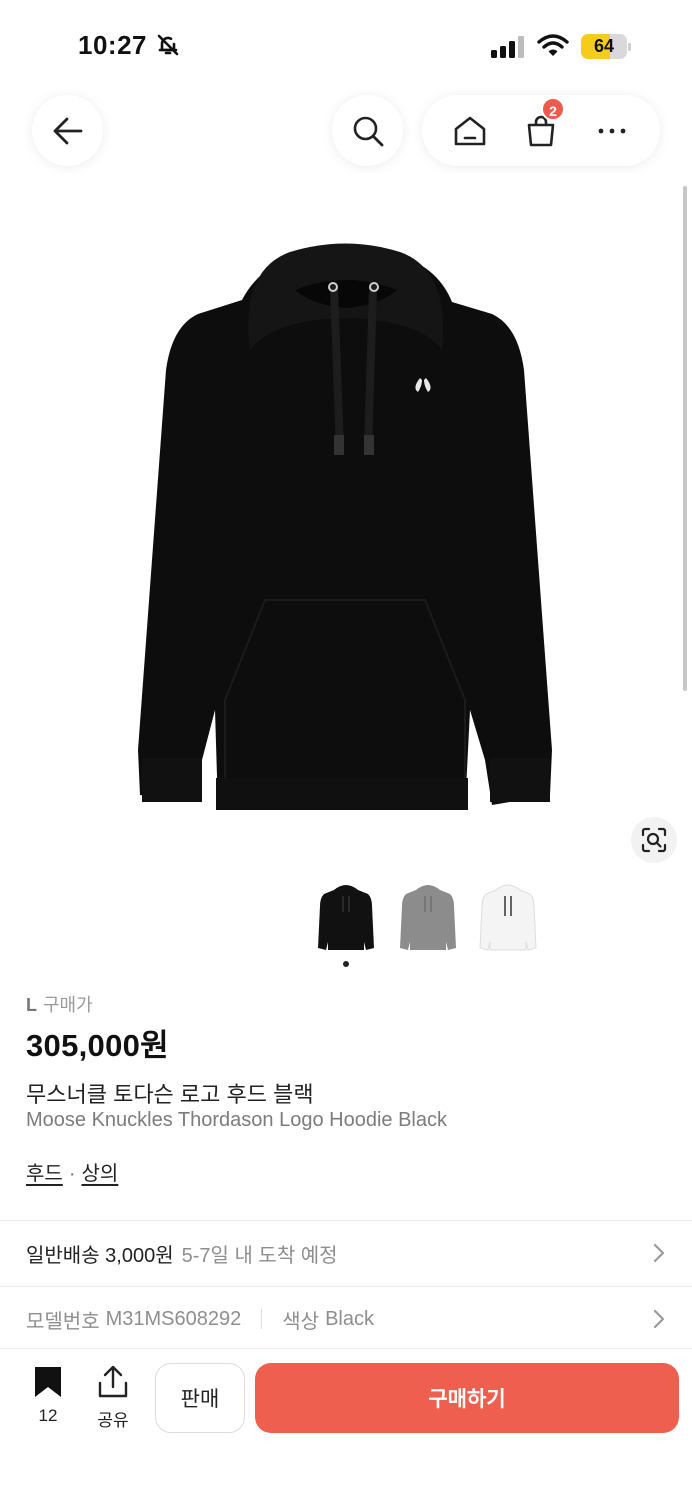  Describe the element at coordinates (346, 45) in the screenshot. I see `status-bar: 10:27 64` at that location.